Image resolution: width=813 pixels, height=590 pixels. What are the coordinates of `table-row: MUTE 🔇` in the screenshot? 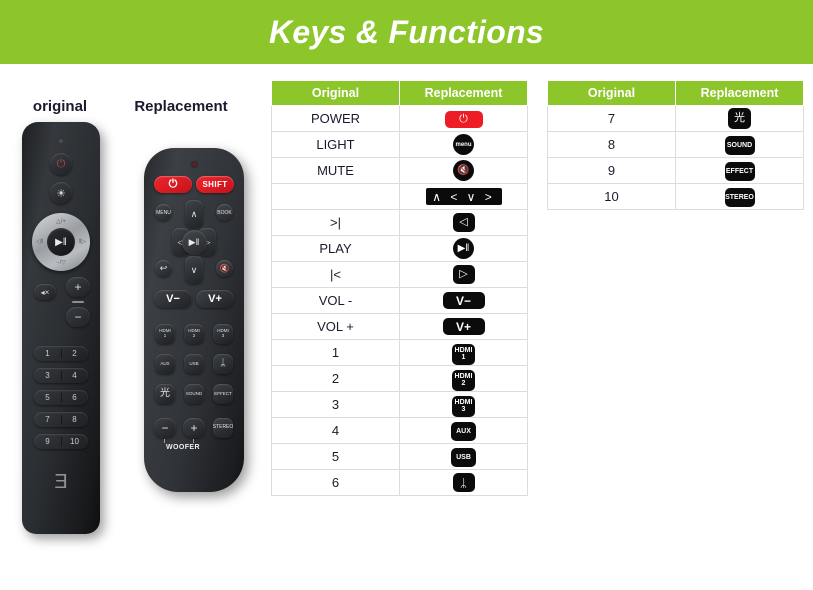 It's located at (399, 170).